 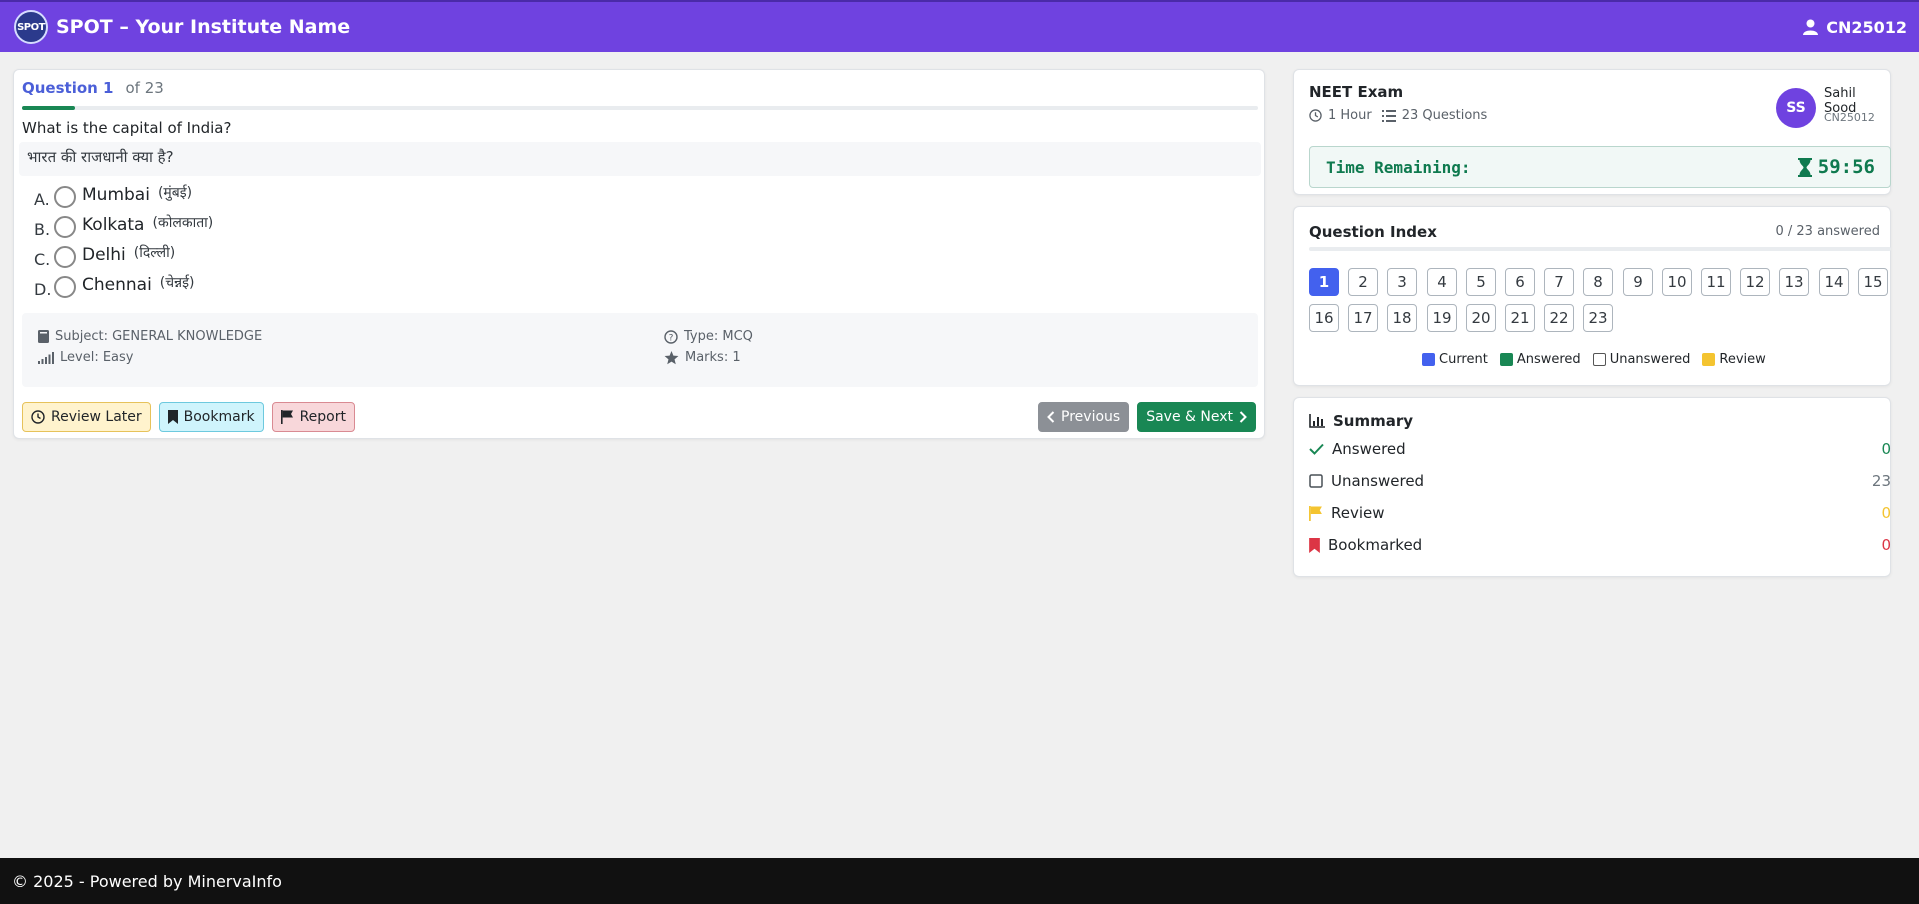 What do you see at coordinates (1520, 318) in the screenshot?
I see `question-index-button: 21` at bounding box center [1520, 318].